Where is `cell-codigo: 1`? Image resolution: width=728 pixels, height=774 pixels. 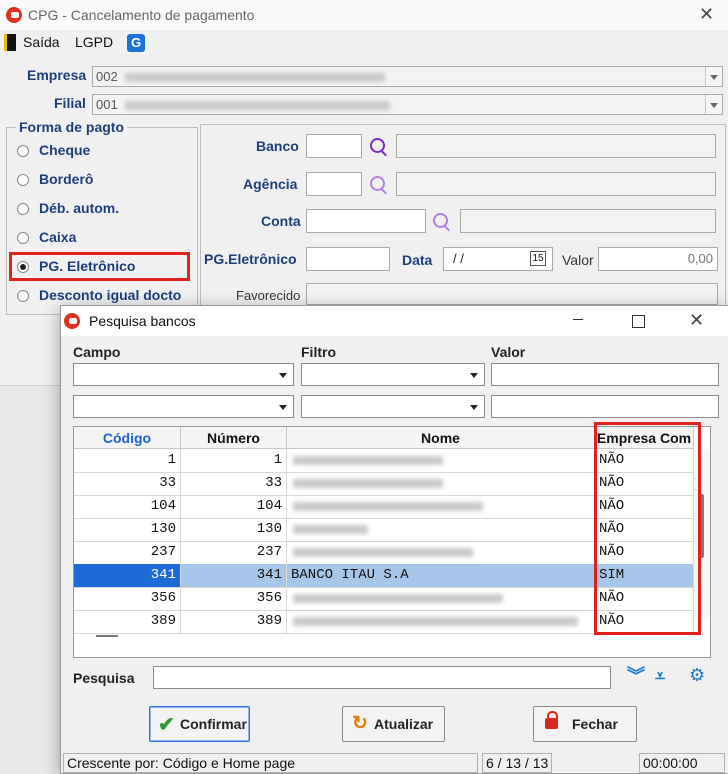 cell-codigo: 1 is located at coordinates (127, 460).